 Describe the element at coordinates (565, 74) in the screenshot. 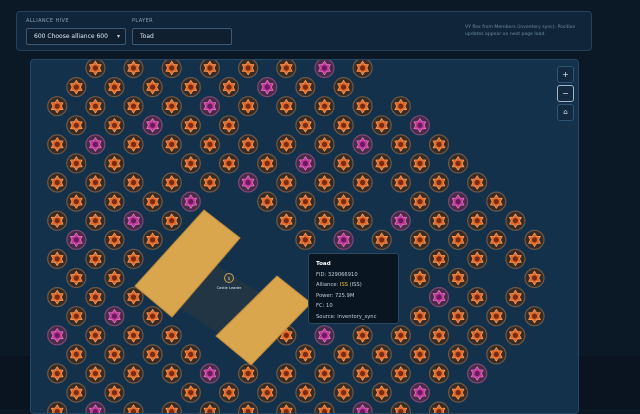

I see `zoom-in-button: +` at that location.